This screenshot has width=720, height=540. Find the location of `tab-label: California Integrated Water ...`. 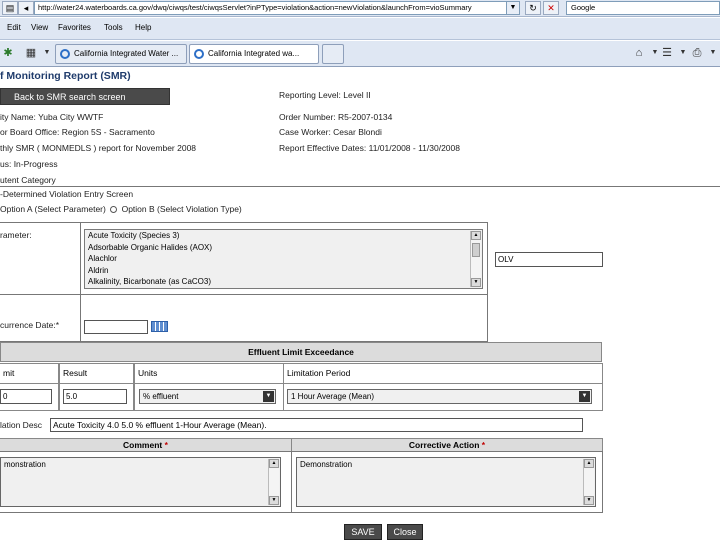

tab-label: California Integrated Water ... is located at coordinates (126, 53).